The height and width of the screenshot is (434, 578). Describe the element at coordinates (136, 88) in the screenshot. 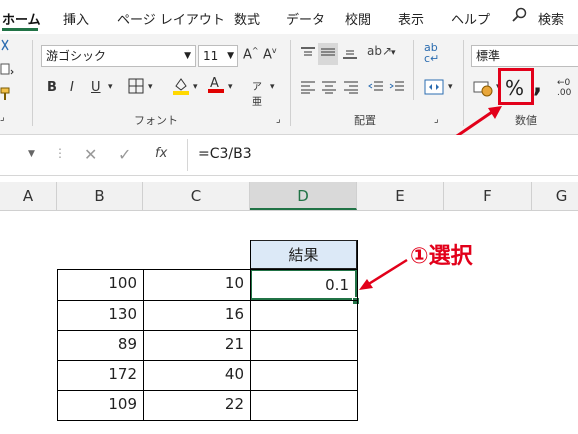

I see `borders-icon` at that location.